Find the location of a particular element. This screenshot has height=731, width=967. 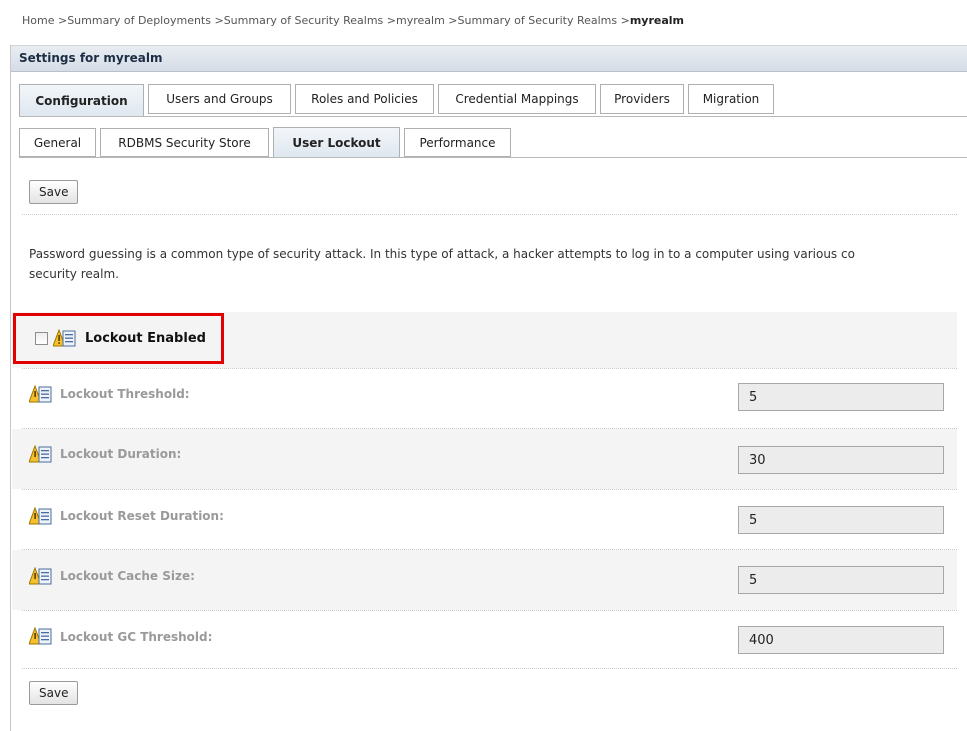

lockout-duration-input is located at coordinates (841, 460).